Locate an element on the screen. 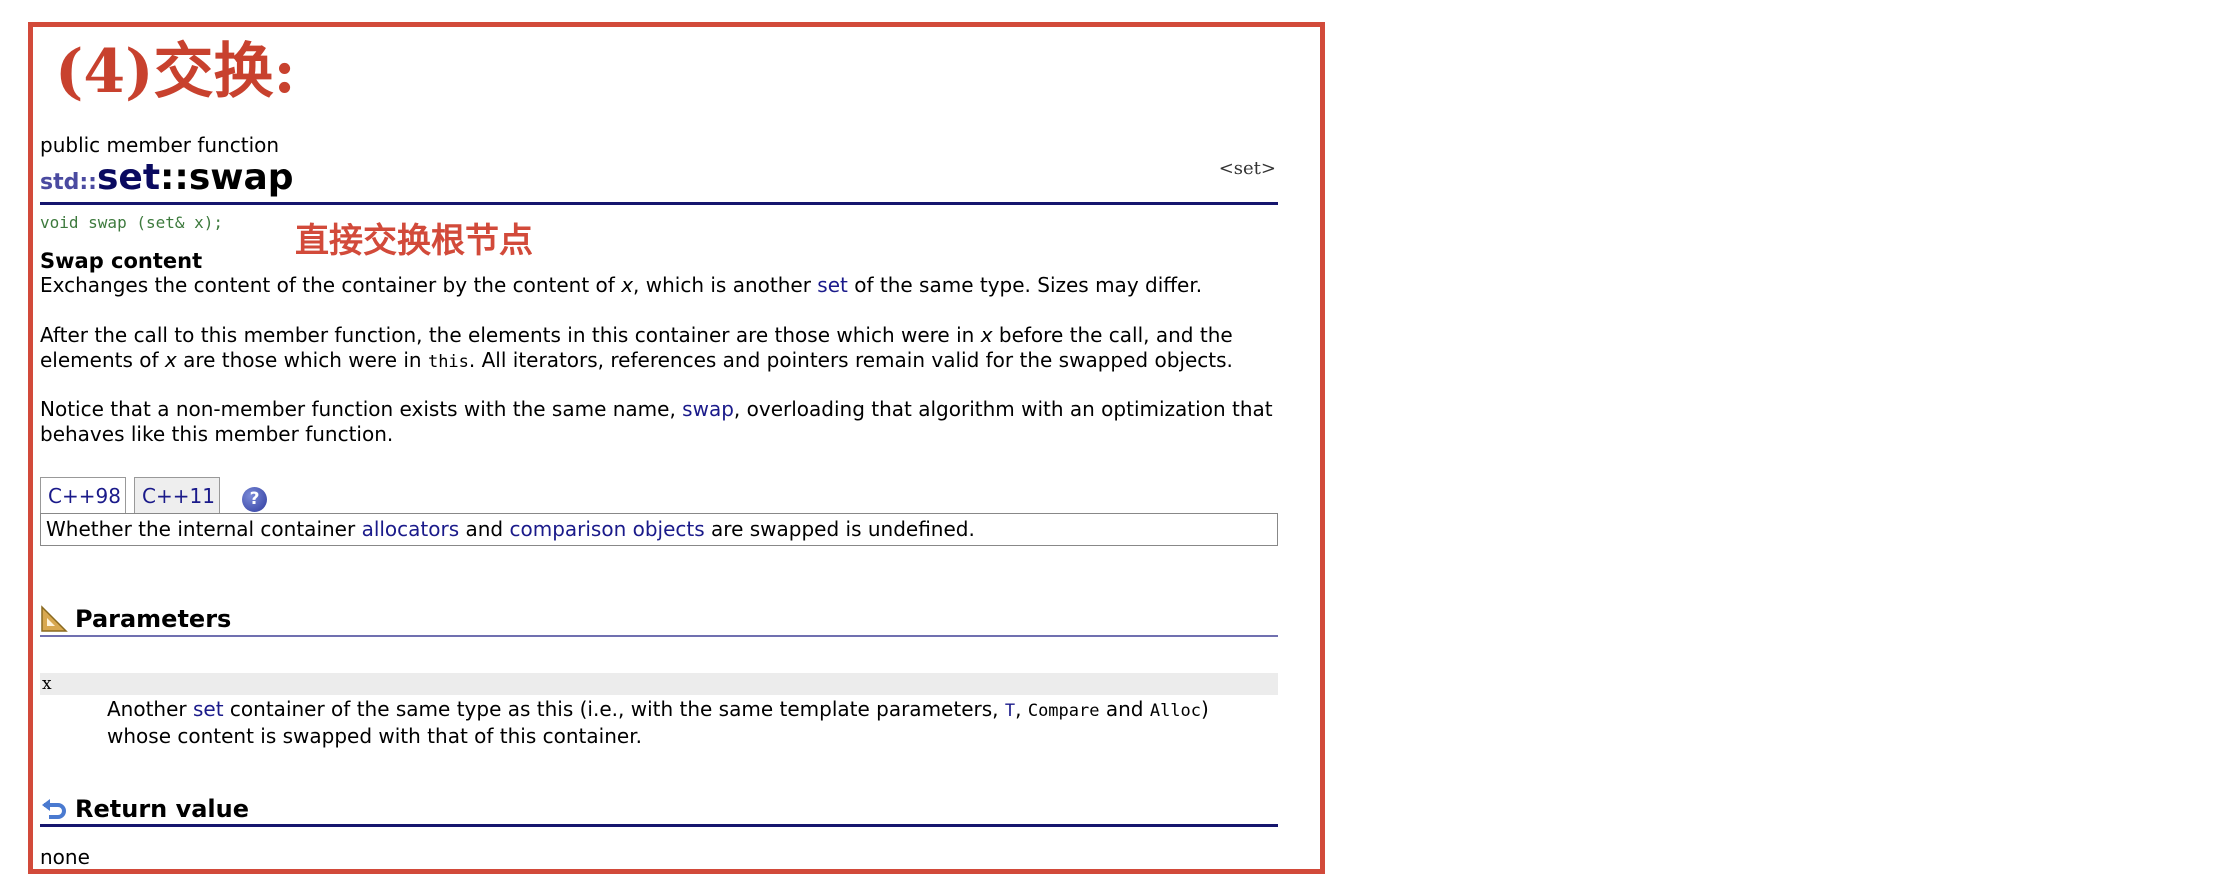 The image size is (2226, 876). set-link: set is located at coordinates (832, 285).